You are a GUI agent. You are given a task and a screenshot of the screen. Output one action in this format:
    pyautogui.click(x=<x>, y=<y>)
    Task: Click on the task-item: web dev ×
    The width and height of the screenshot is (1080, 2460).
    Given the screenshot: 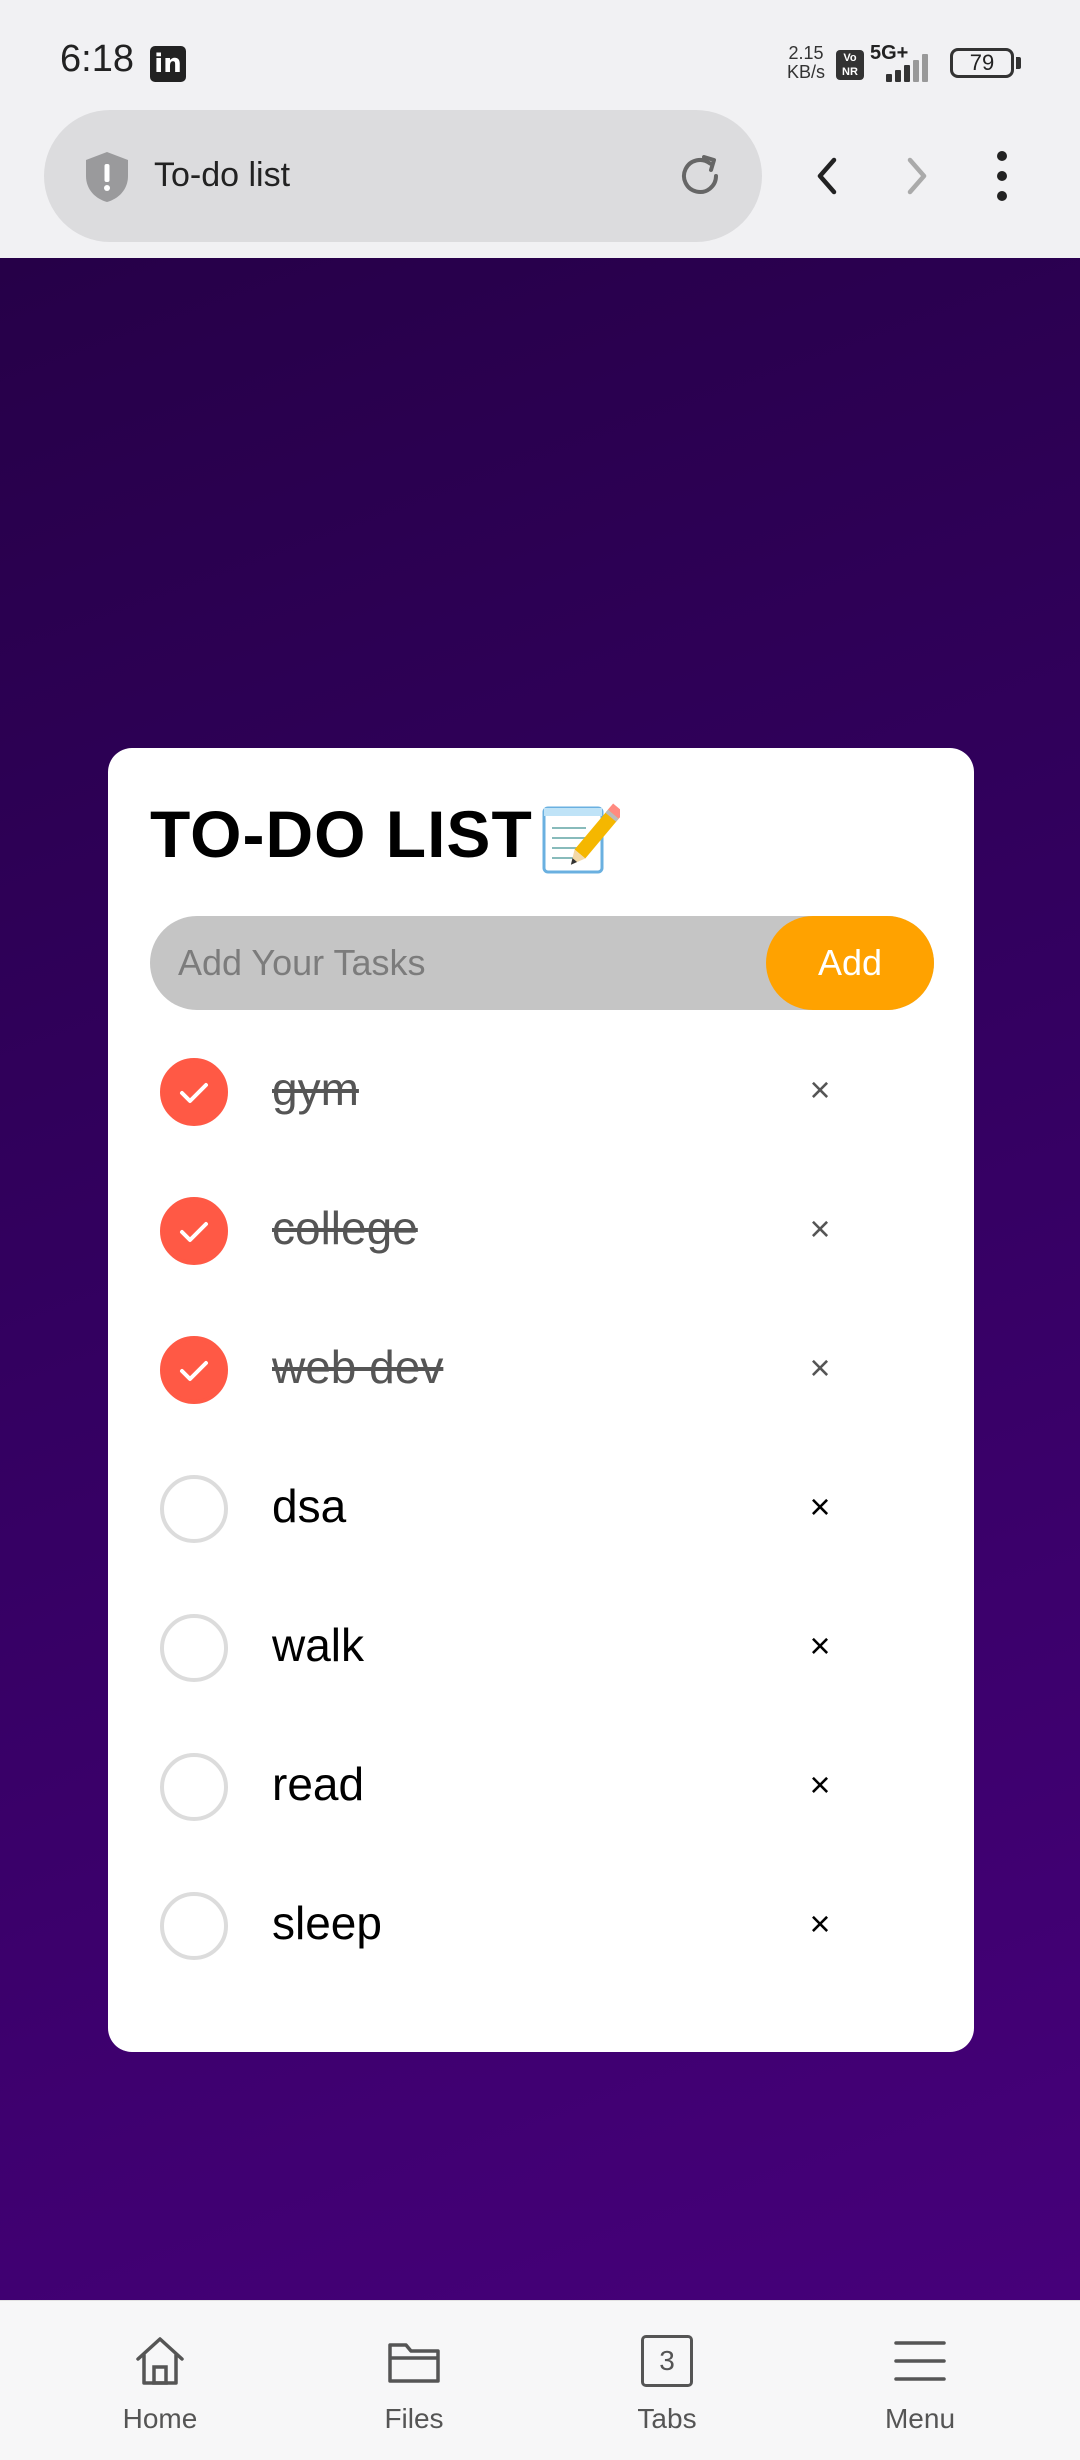 What is the action you would take?
    pyautogui.click(x=541, y=1395)
    